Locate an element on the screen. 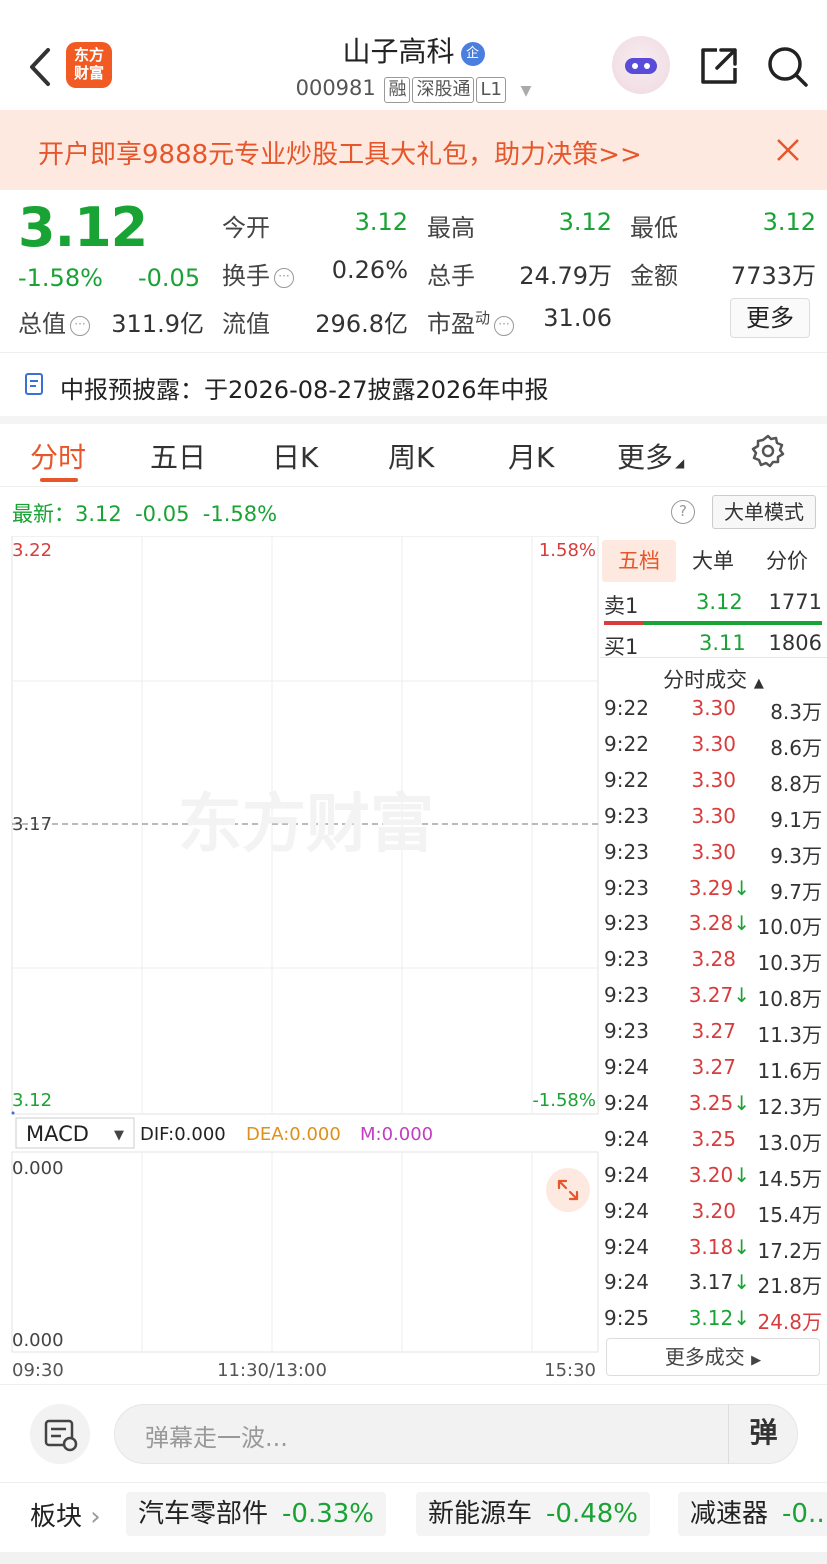 This screenshot has width=827, height=1564. float-cap-label: 流值 is located at coordinates (246, 324).